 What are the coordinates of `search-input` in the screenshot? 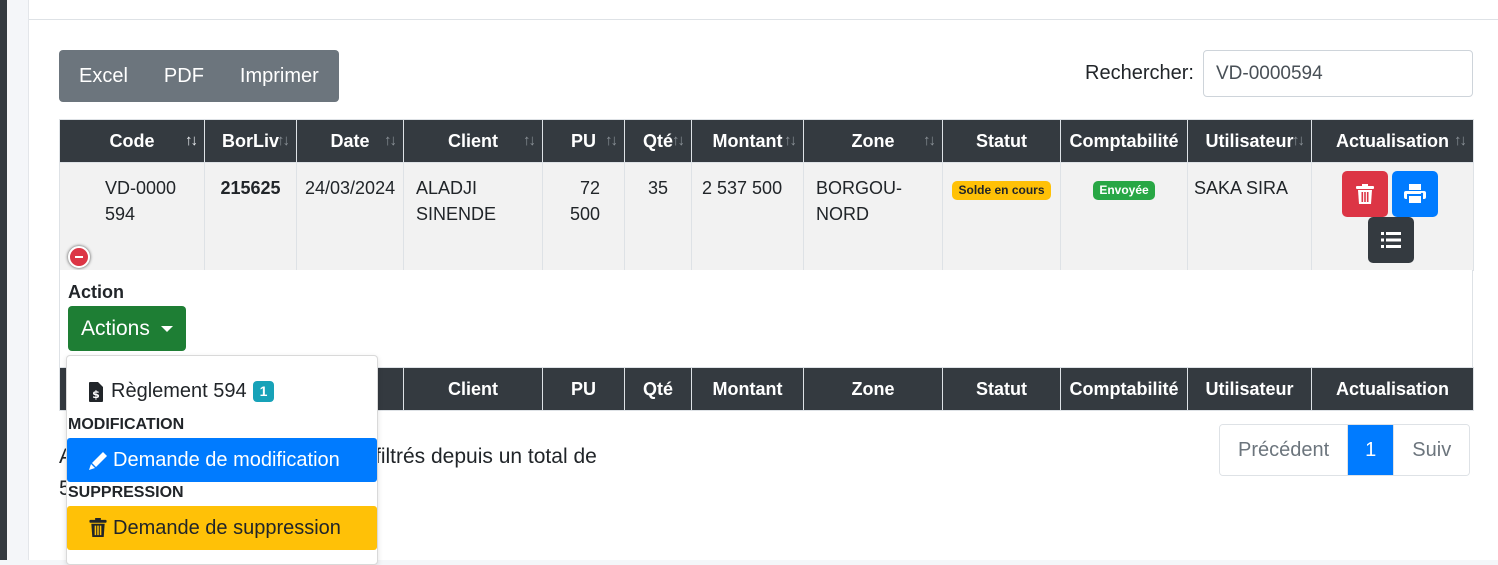 It's located at (1338, 73).